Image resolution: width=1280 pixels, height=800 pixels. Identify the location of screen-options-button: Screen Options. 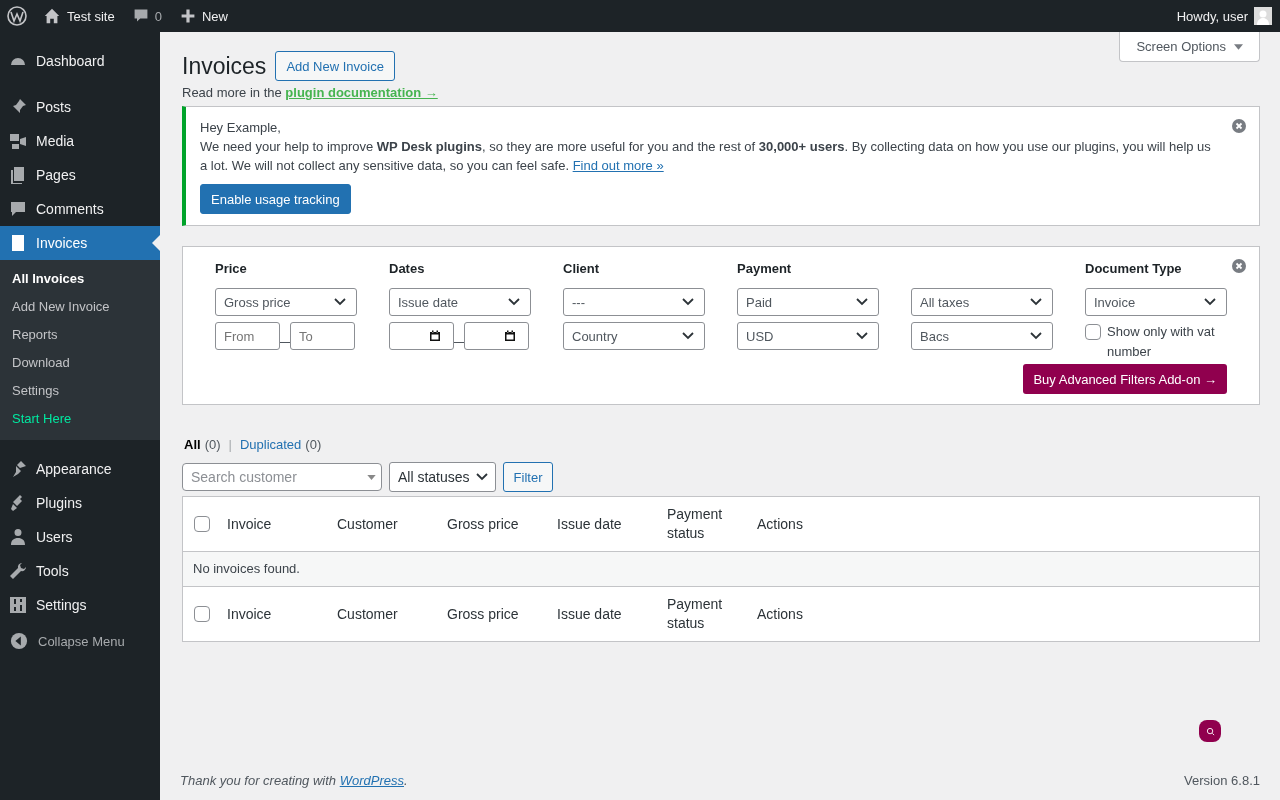
(1189, 47).